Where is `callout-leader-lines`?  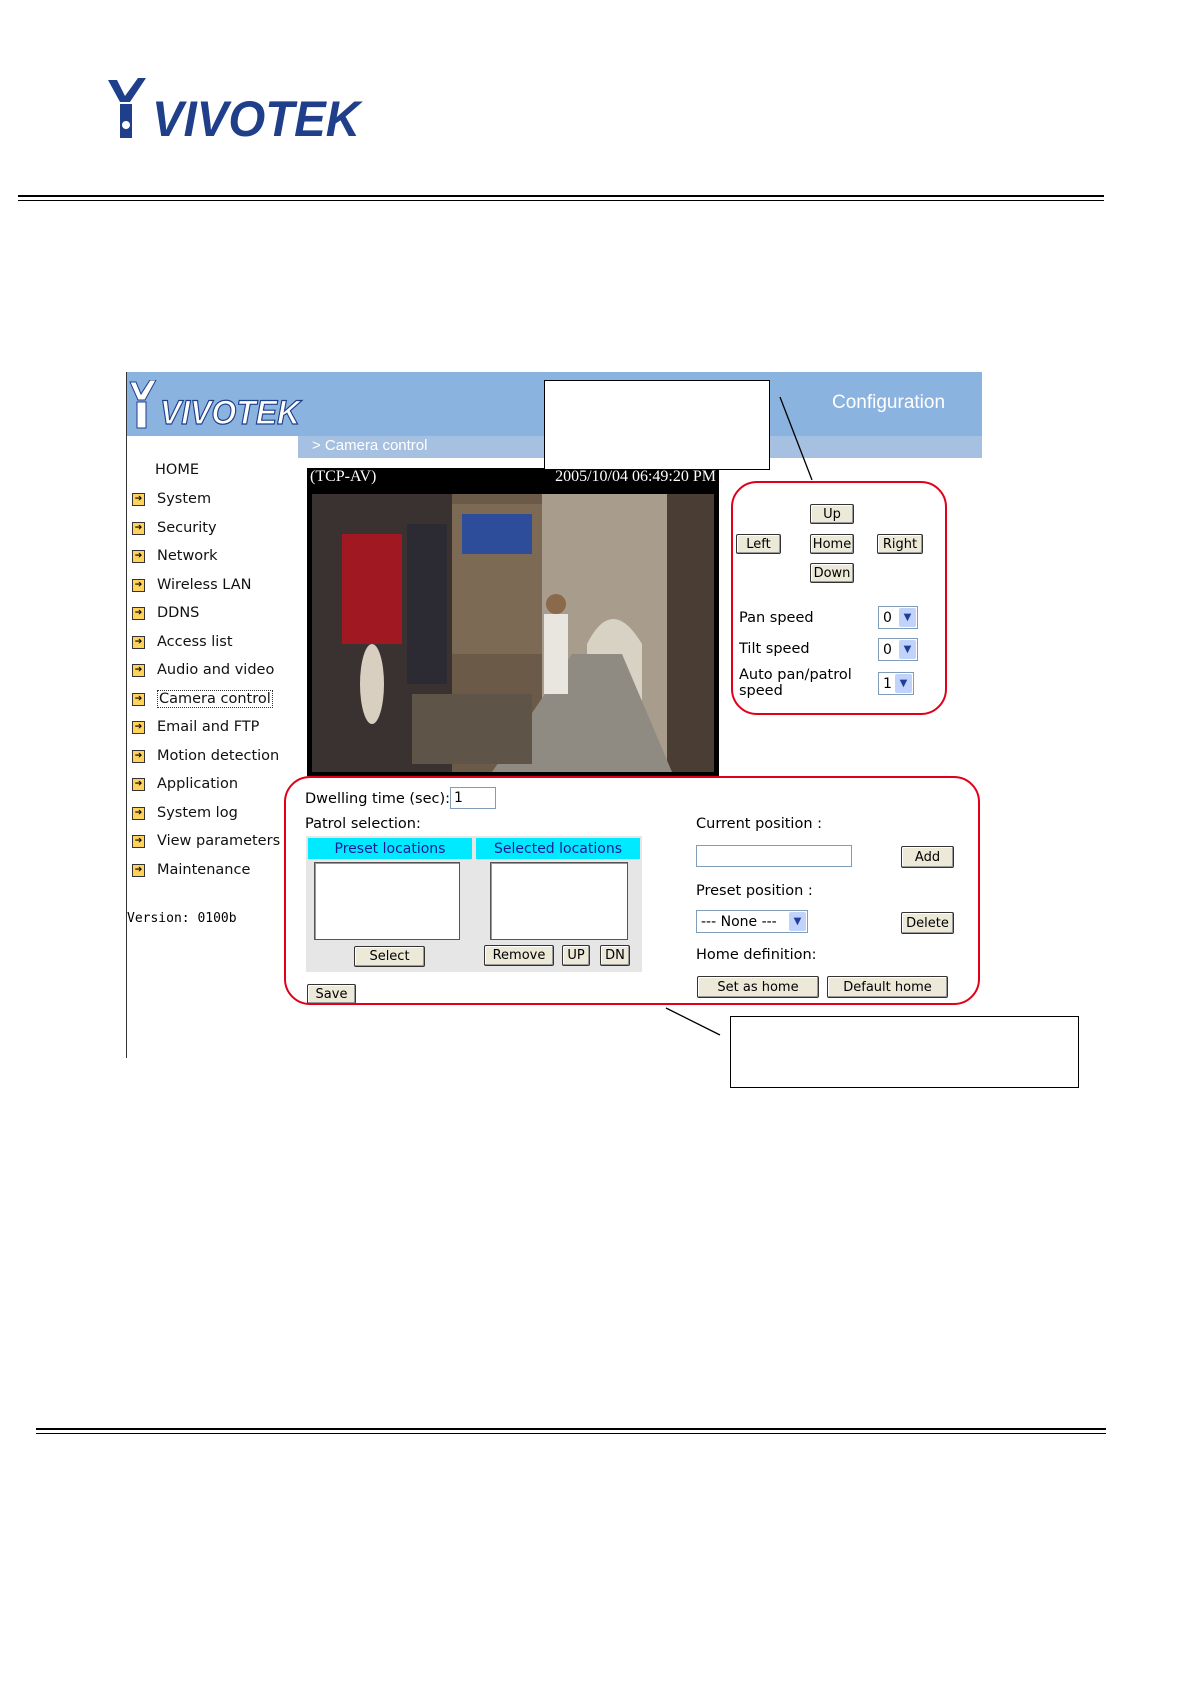
callout-leader-lines is located at coordinates (739, 716).